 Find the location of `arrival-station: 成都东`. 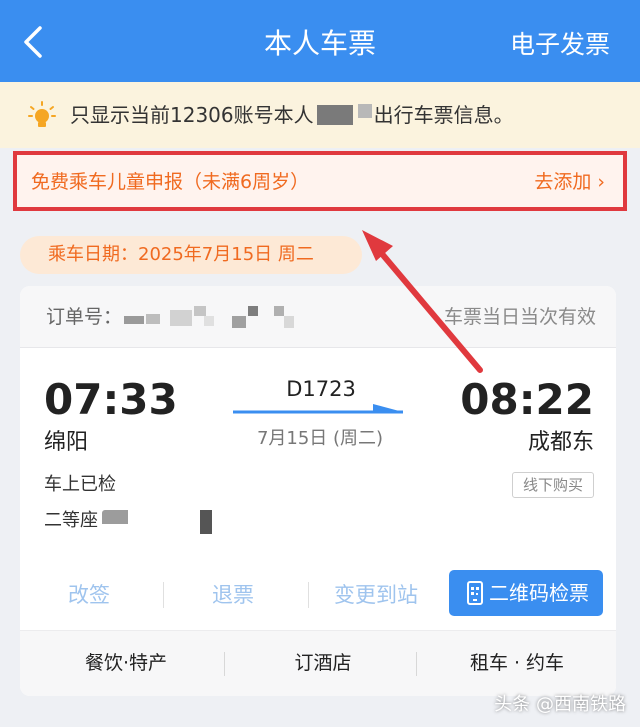

arrival-station: 成都东 is located at coordinates (560, 442).